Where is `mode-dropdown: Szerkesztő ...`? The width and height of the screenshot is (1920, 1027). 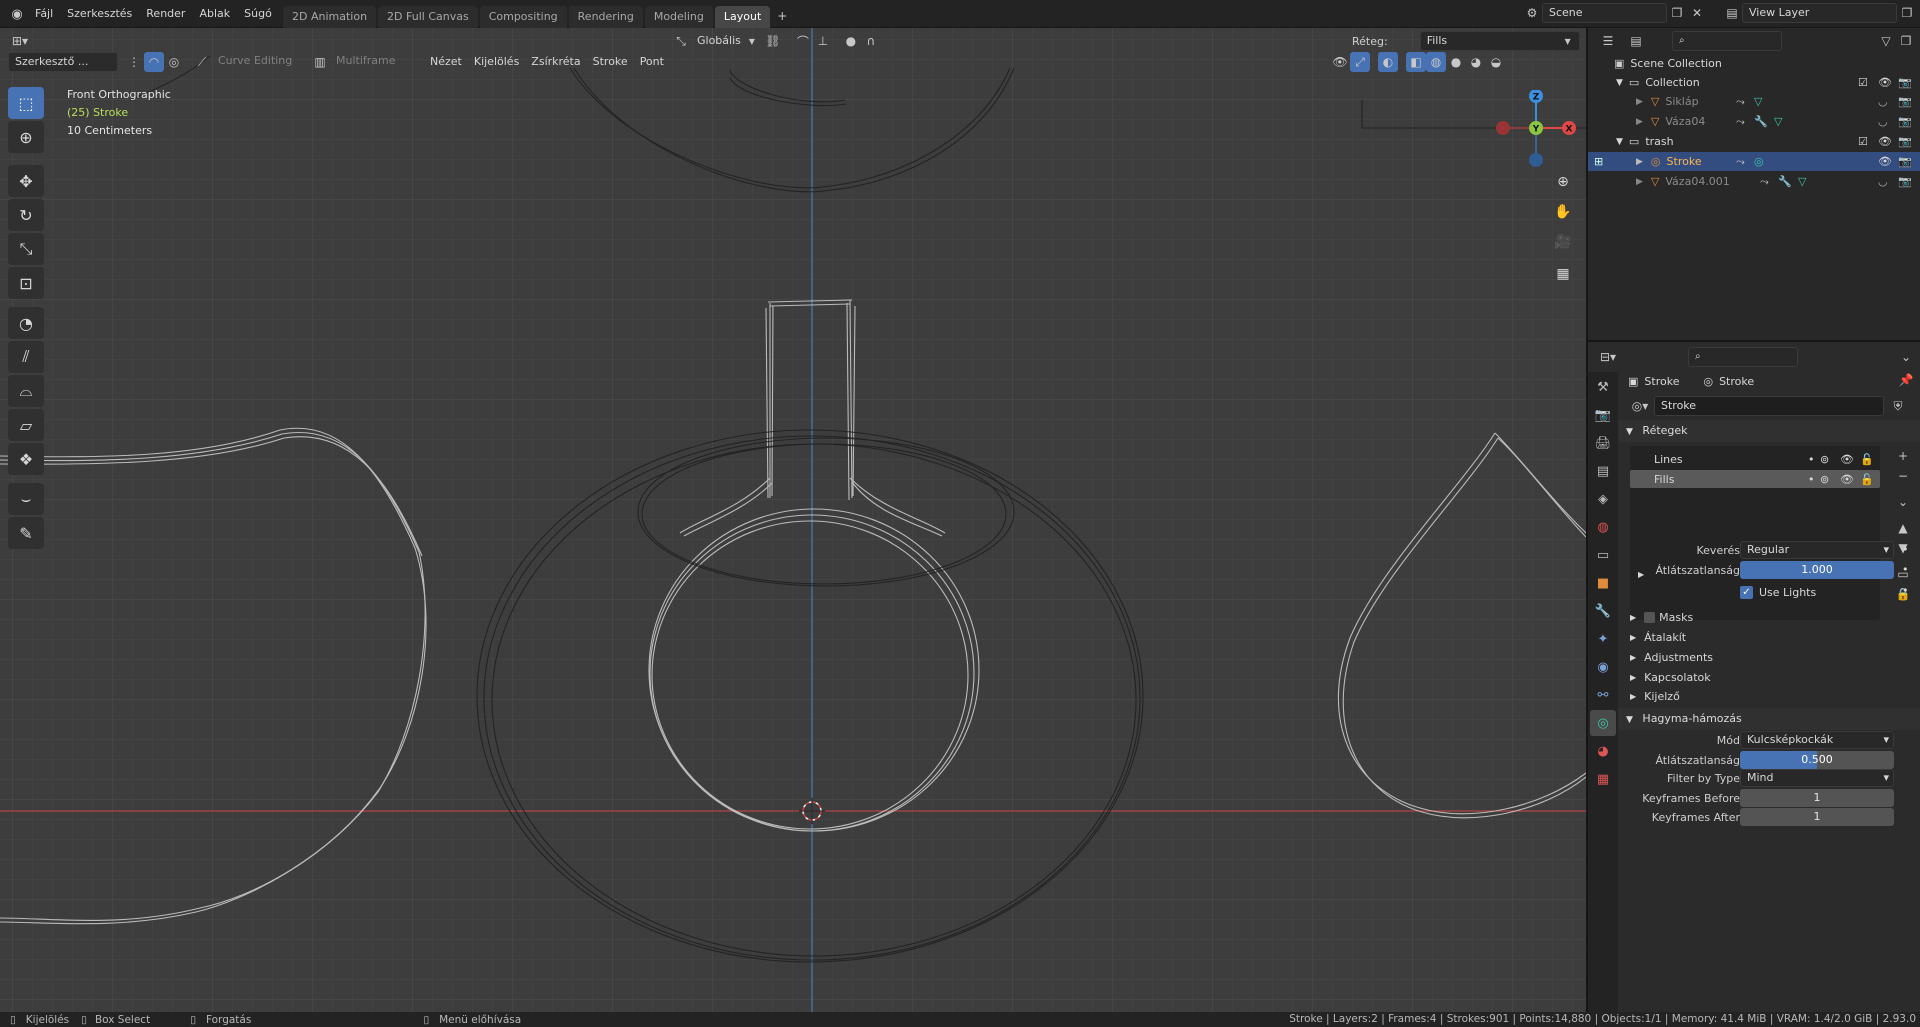
mode-dropdown: Szerkesztő ... is located at coordinates (63, 62).